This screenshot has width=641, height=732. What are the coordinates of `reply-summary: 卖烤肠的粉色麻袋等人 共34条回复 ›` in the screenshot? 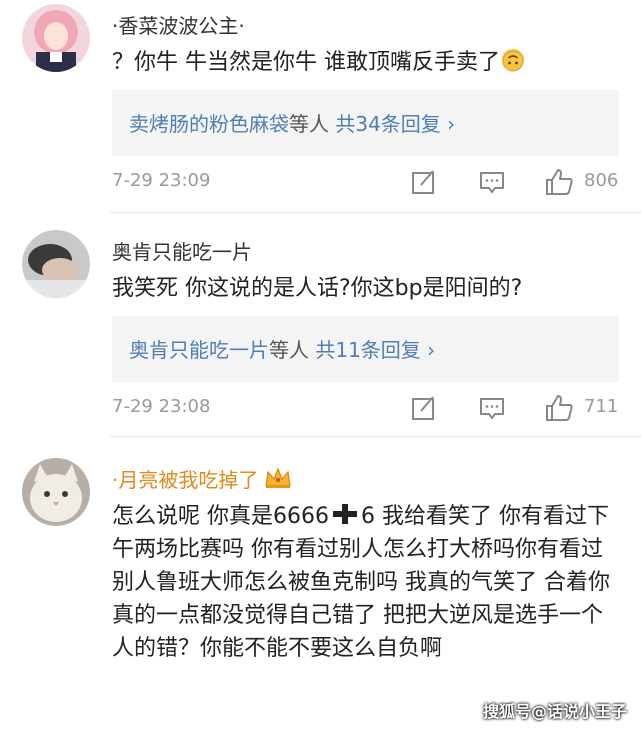 It's located at (365, 123).